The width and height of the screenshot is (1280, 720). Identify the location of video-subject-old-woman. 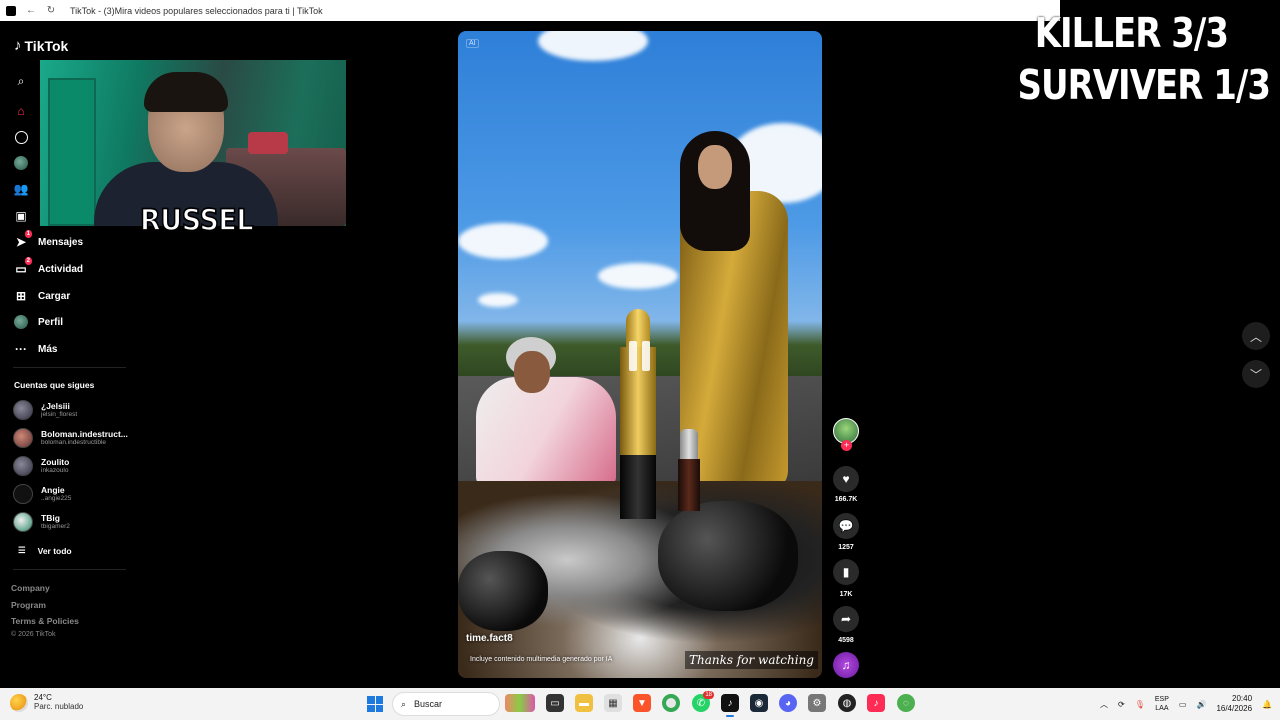
(546, 412).